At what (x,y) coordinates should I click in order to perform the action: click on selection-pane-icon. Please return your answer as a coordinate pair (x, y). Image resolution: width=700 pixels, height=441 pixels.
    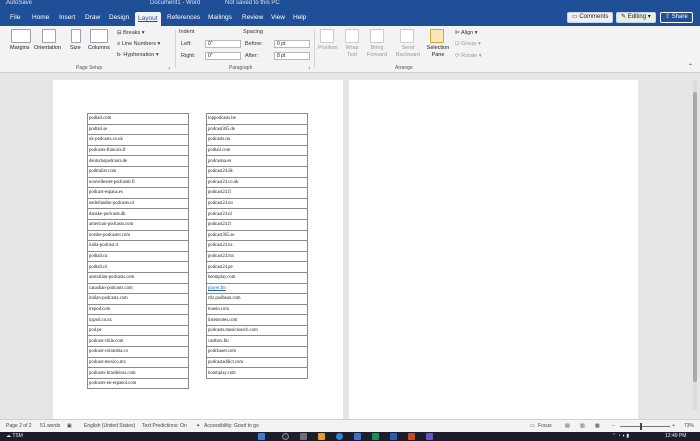
    Looking at the image, I should click on (437, 36).